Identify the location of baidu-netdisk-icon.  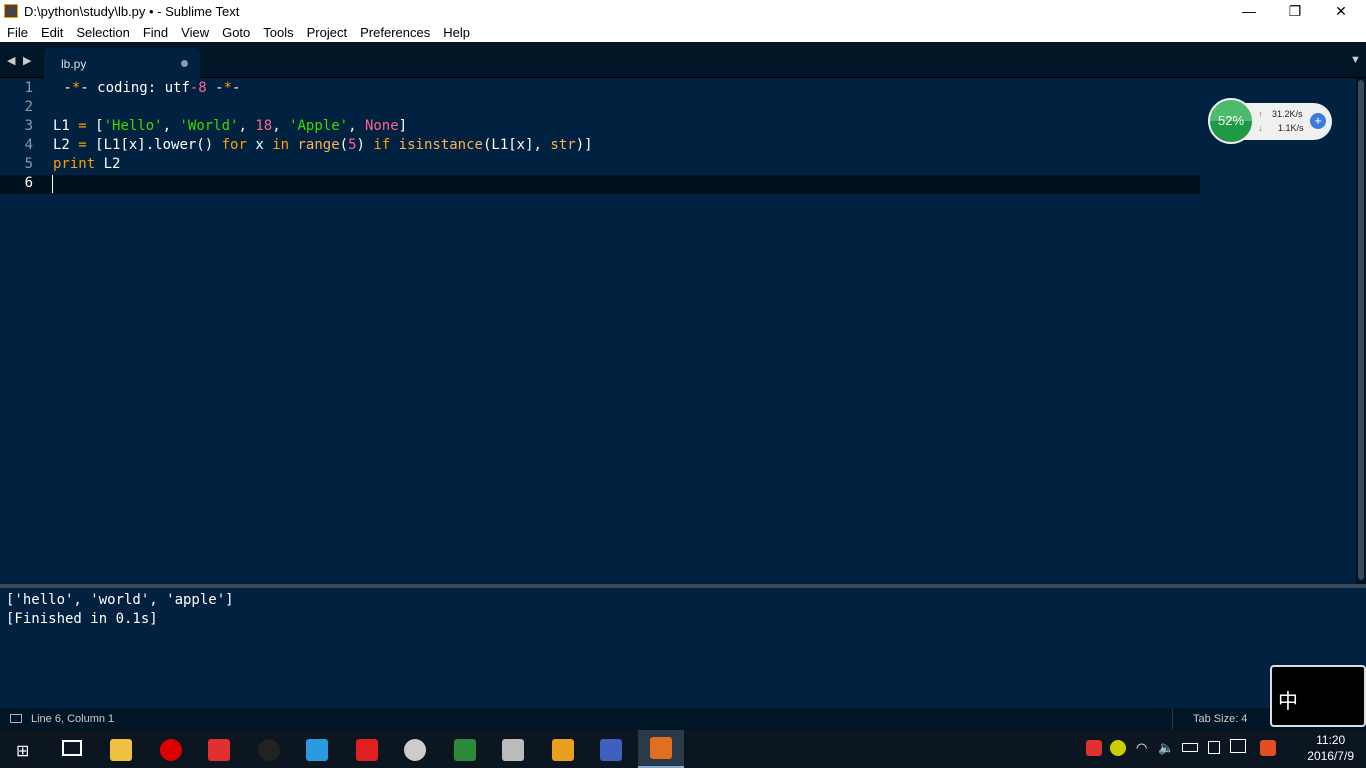
(317, 750).